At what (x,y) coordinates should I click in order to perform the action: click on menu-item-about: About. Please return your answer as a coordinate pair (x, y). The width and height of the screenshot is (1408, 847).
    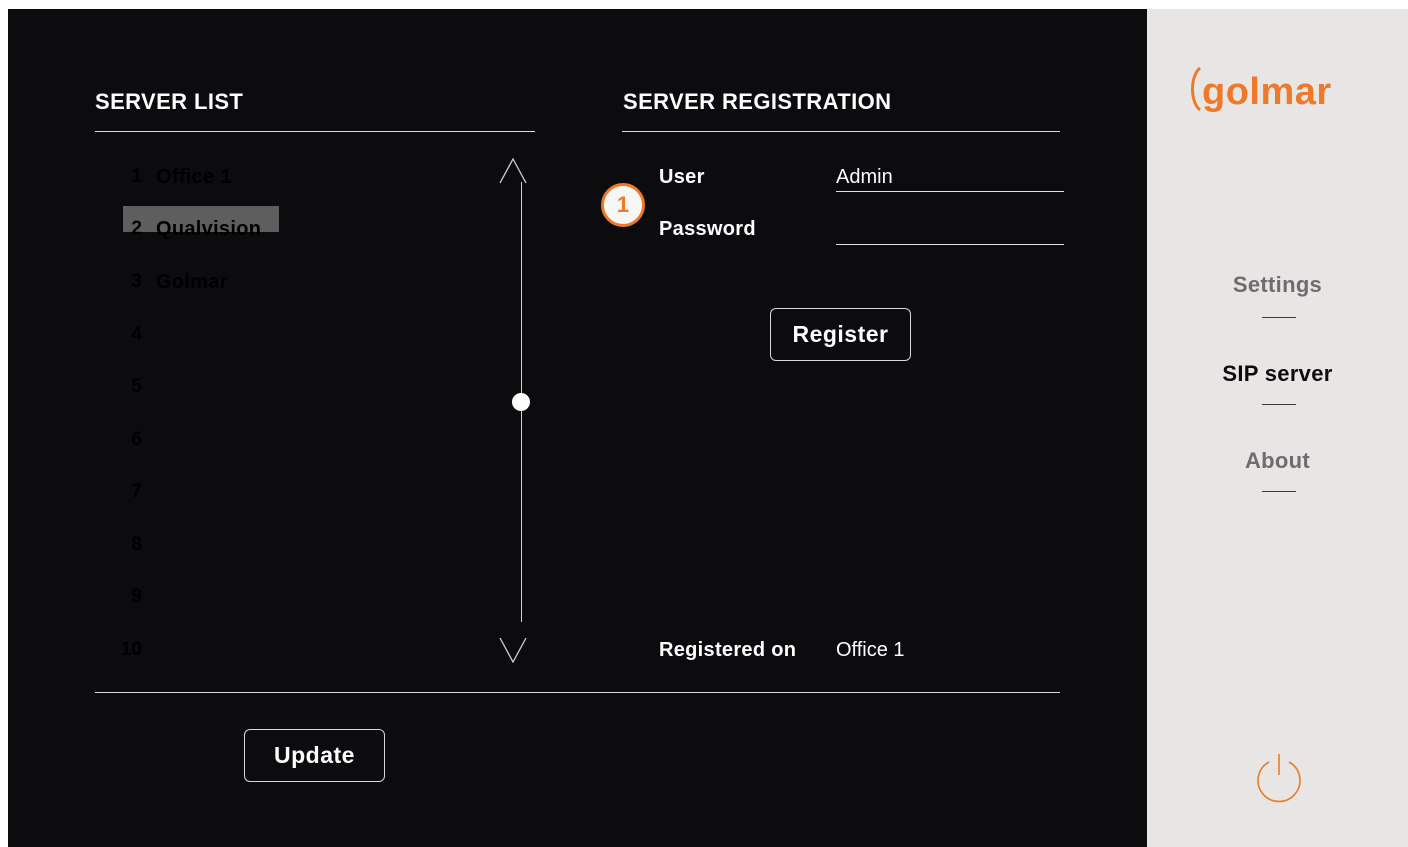
    Looking at the image, I should click on (1277, 461).